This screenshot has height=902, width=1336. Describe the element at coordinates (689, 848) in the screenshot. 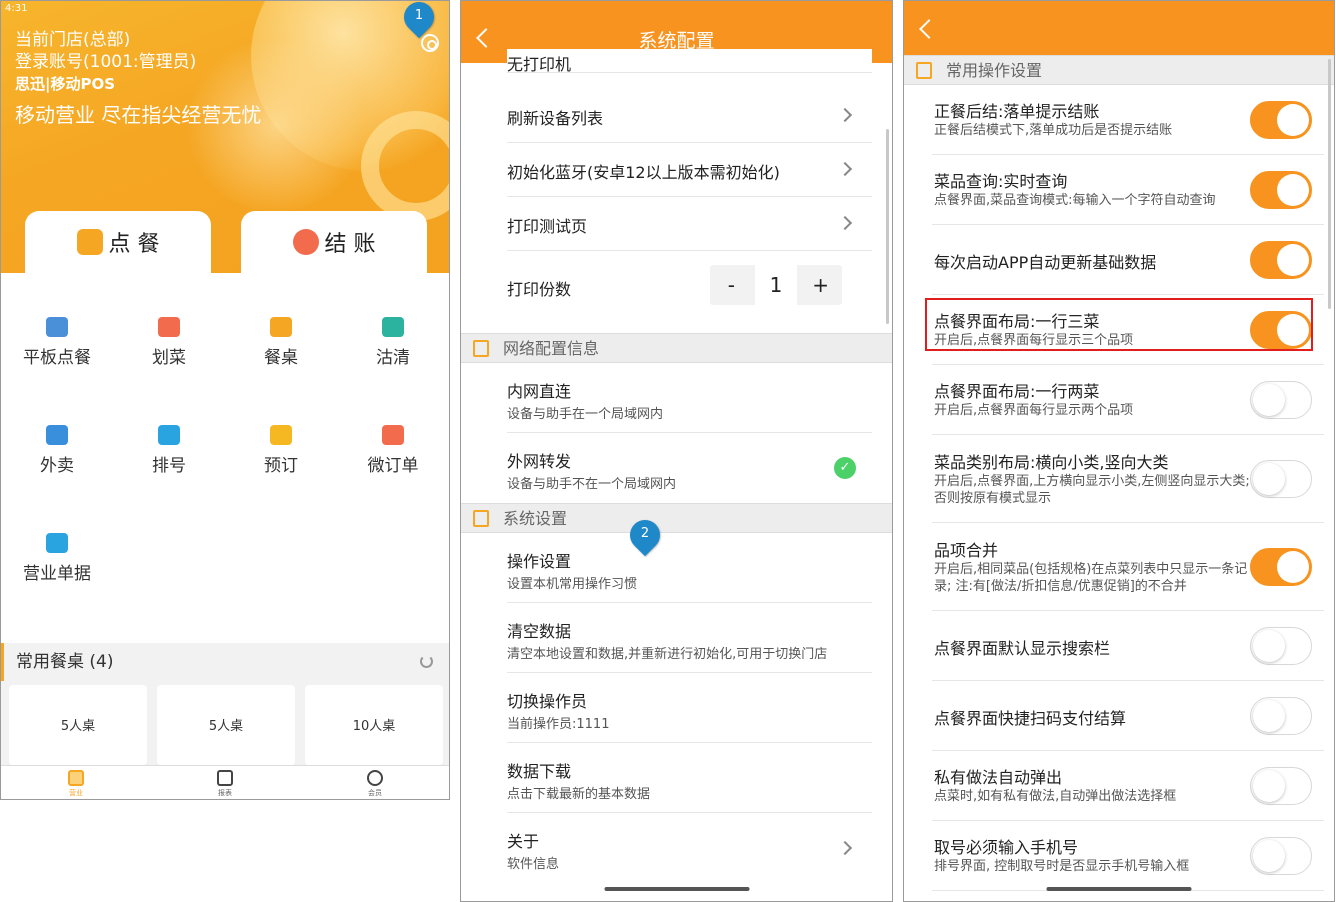

I see `about-row: 关于 软件信息` at that location.